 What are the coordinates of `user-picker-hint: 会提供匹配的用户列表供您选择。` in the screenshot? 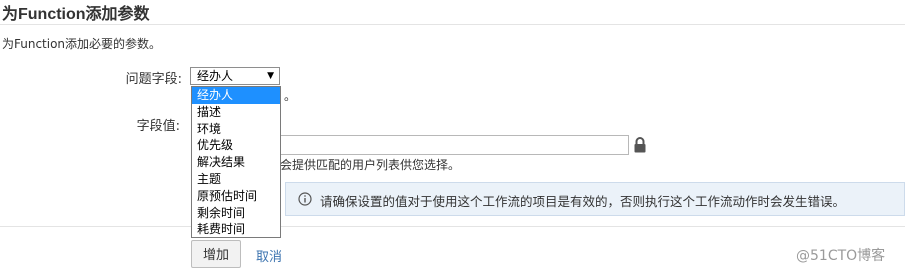 It's located at (370, 165).